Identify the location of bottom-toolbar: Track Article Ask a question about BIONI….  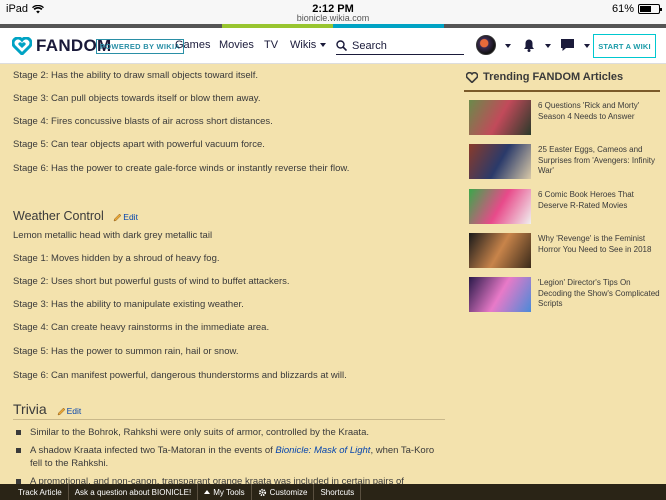
(333, 492).